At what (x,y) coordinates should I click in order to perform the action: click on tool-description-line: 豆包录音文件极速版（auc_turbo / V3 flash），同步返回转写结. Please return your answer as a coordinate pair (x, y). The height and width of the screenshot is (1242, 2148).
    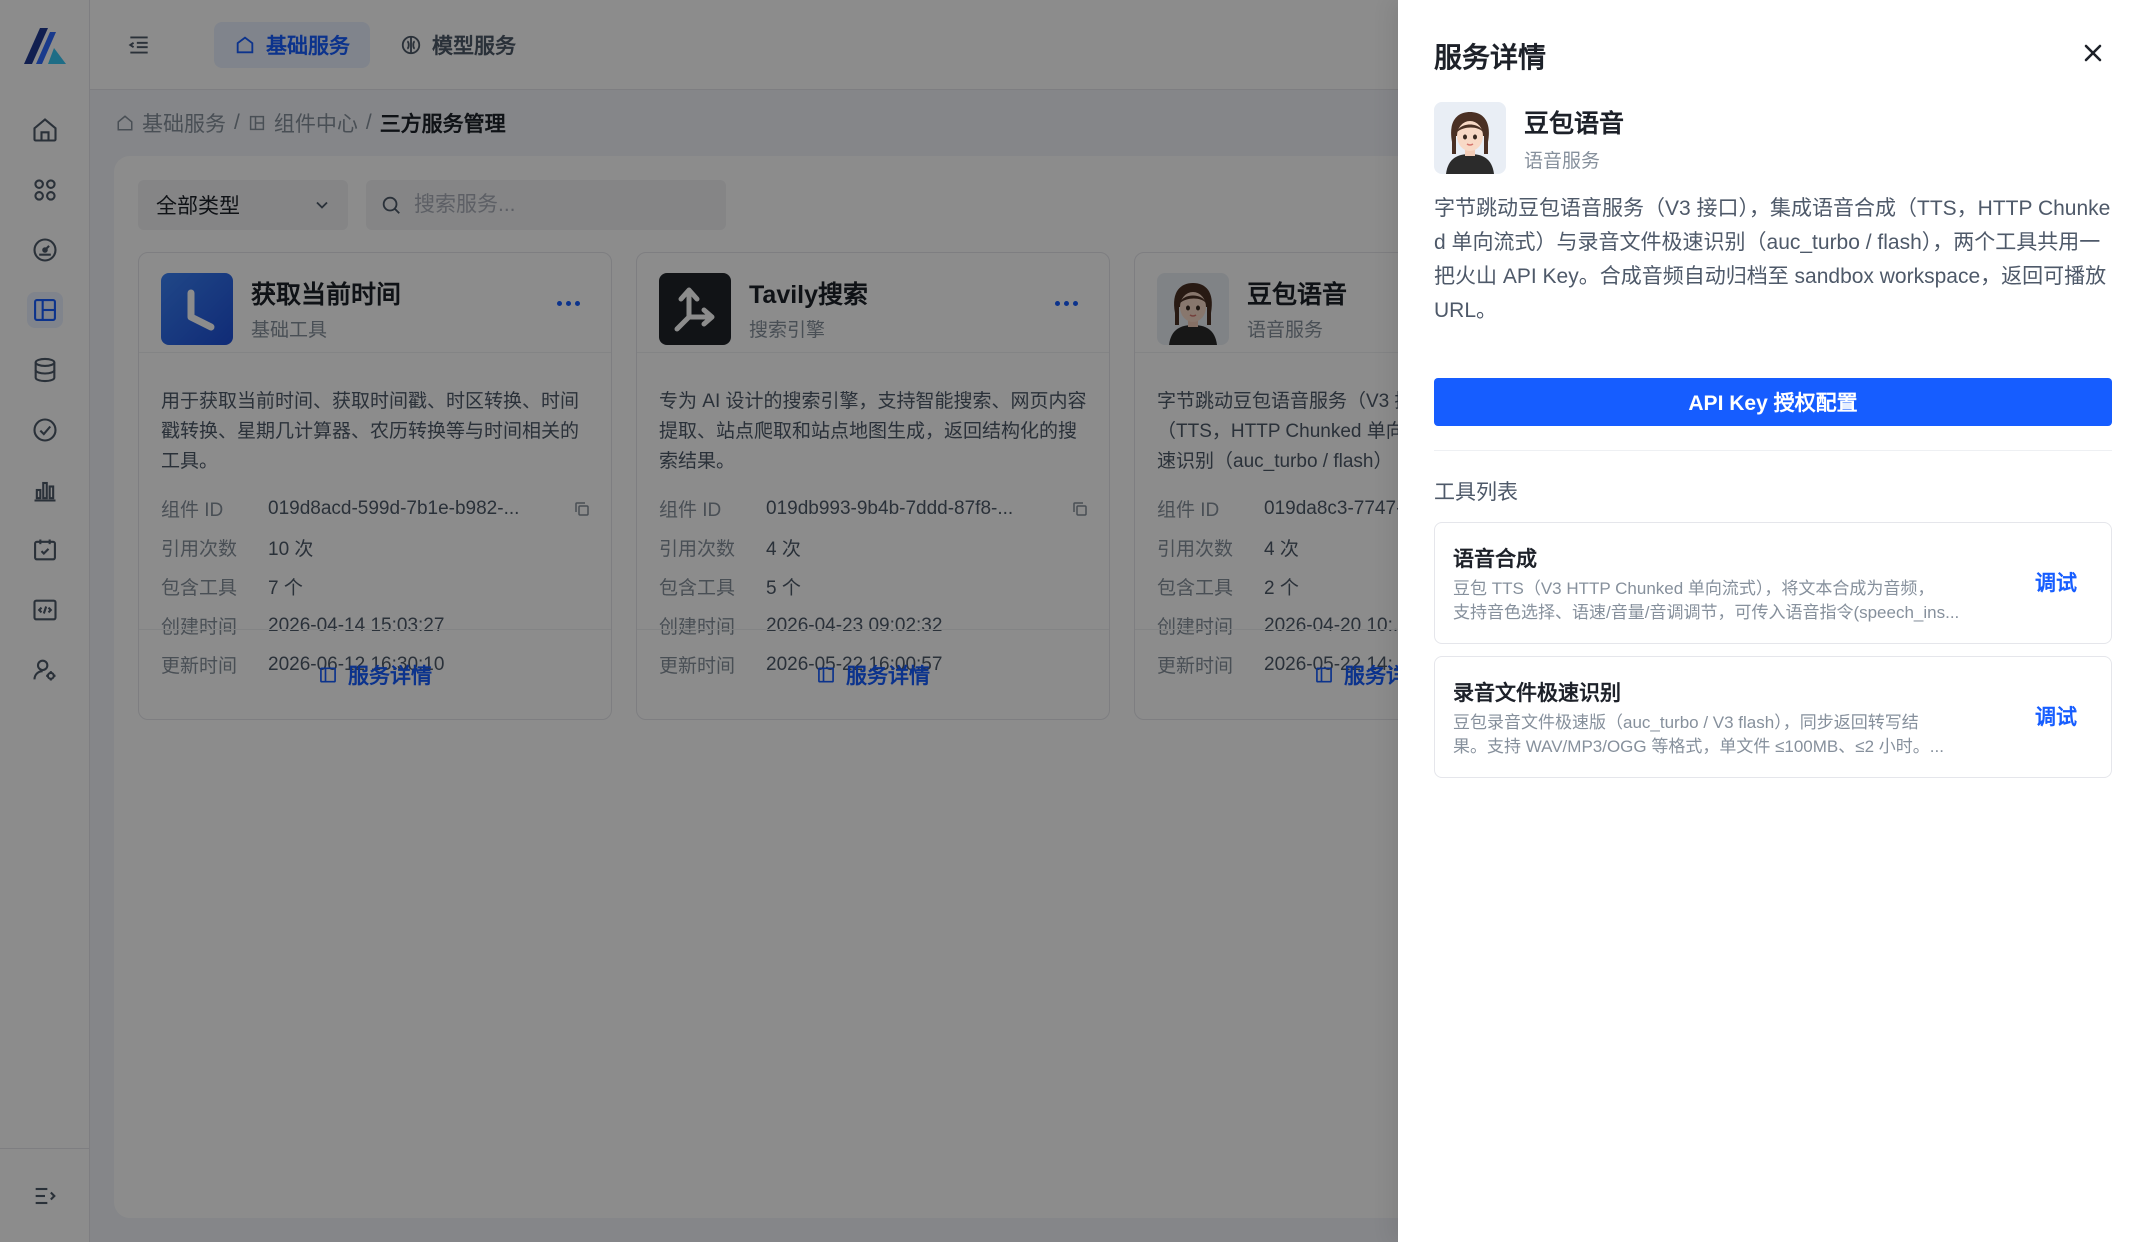
    Looking at the image, I should click on (1686, 722).